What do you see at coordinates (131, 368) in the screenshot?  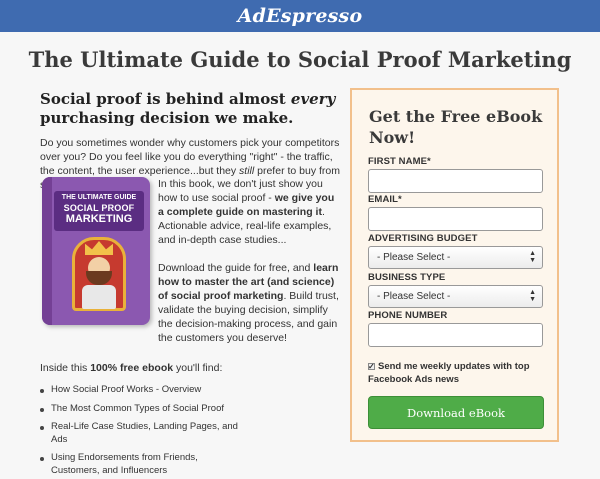 I see `inside-ebook-text: Inside this 100% free ebook you'll find:` at bounding box center [131, 368].